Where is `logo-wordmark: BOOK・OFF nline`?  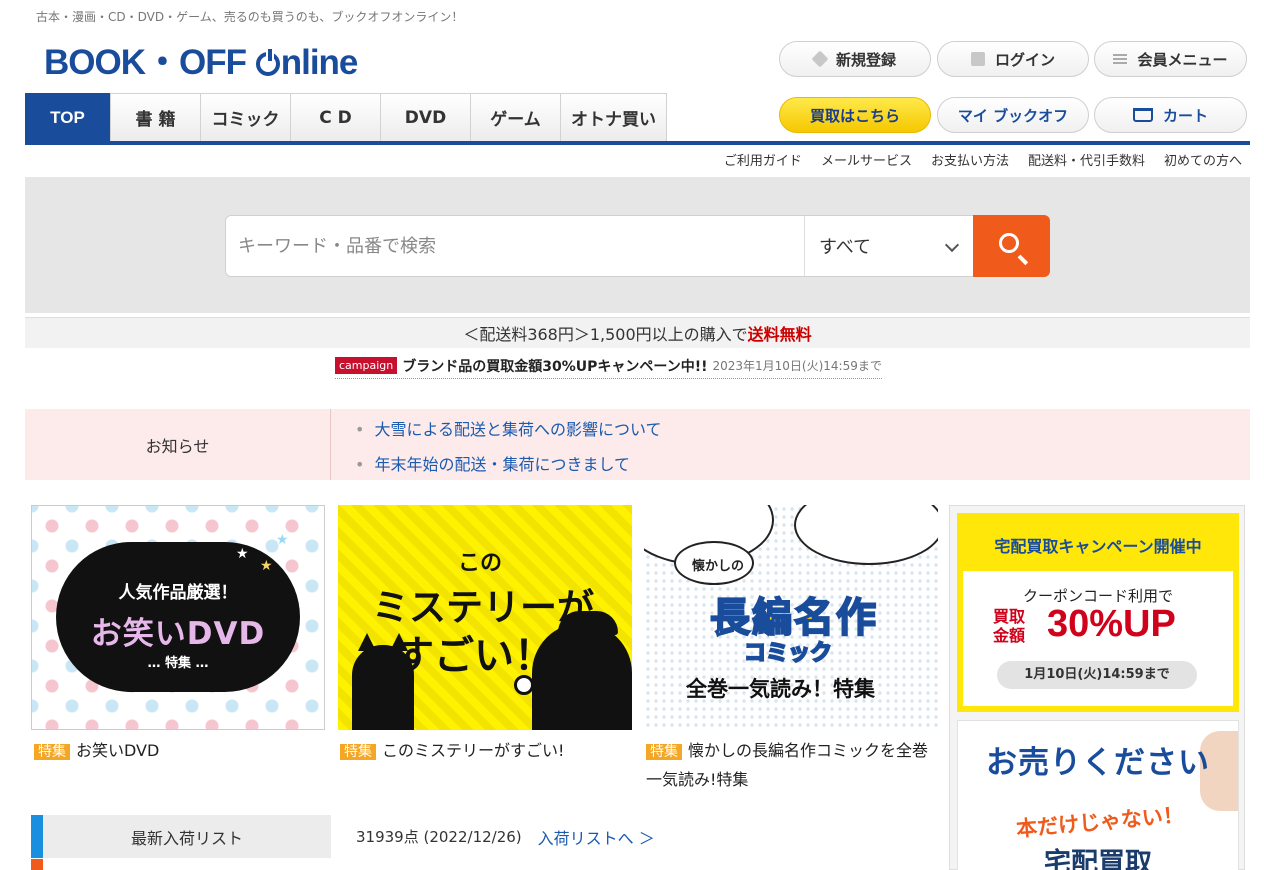
logo-wordmark: BOOK・OFF nline is located at coordinates (201, 62).